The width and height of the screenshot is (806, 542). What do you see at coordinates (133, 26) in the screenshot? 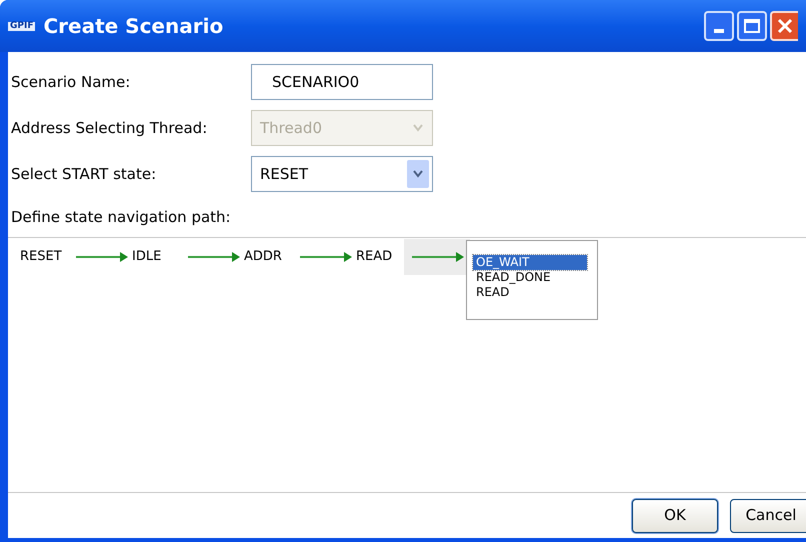
I see `window-title: Create Scenario` at bounding box center [133, 26].